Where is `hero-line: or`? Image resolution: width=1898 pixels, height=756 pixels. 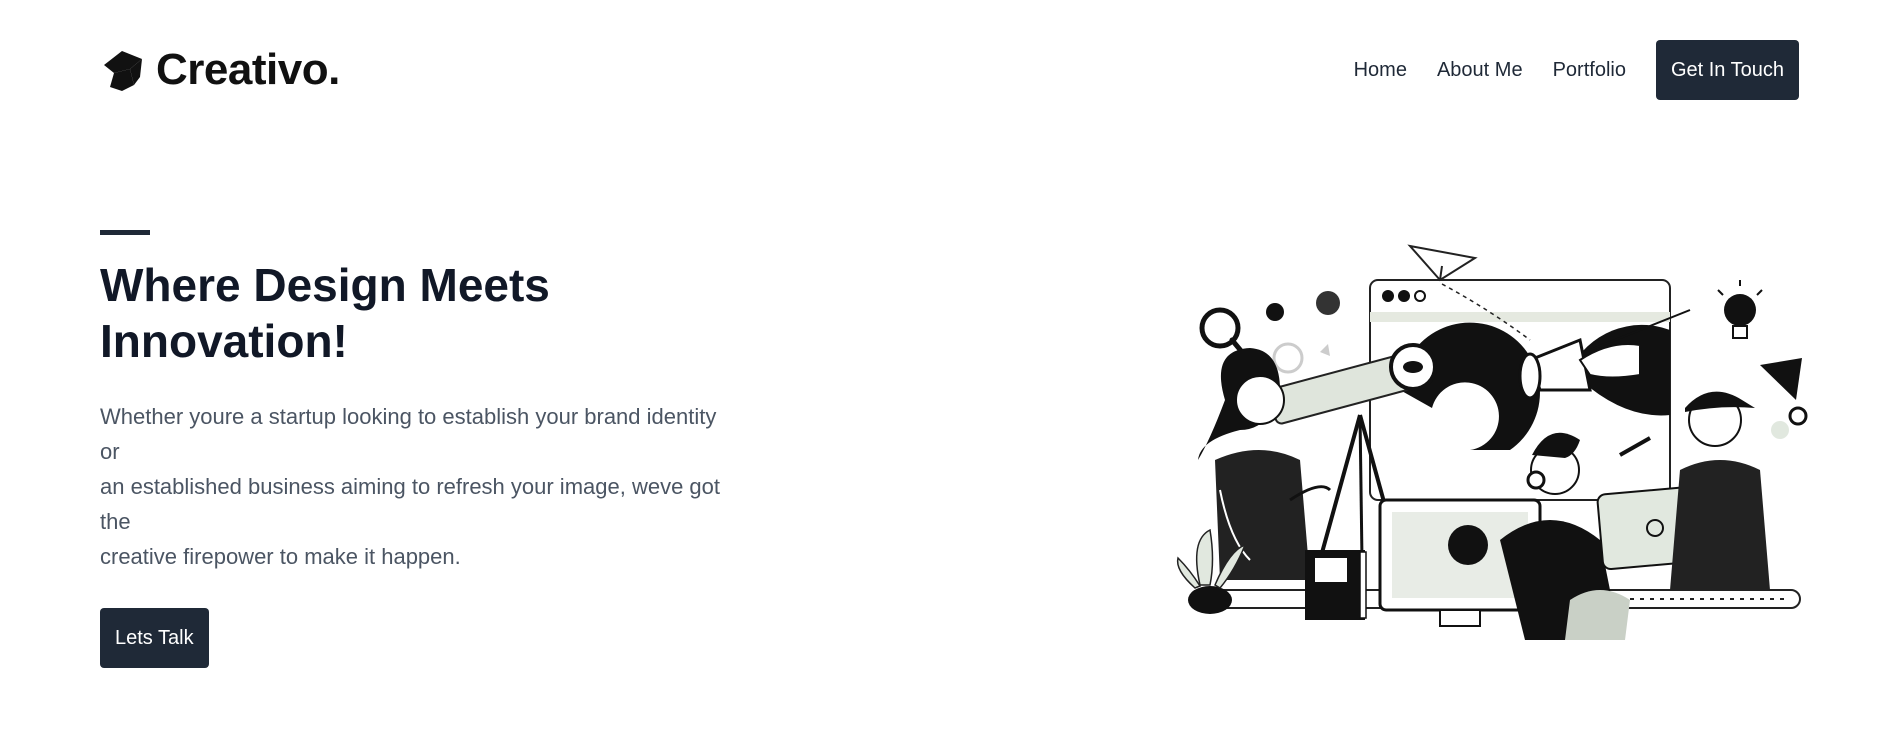
hero-line: or is located at coordinates (110, 451).